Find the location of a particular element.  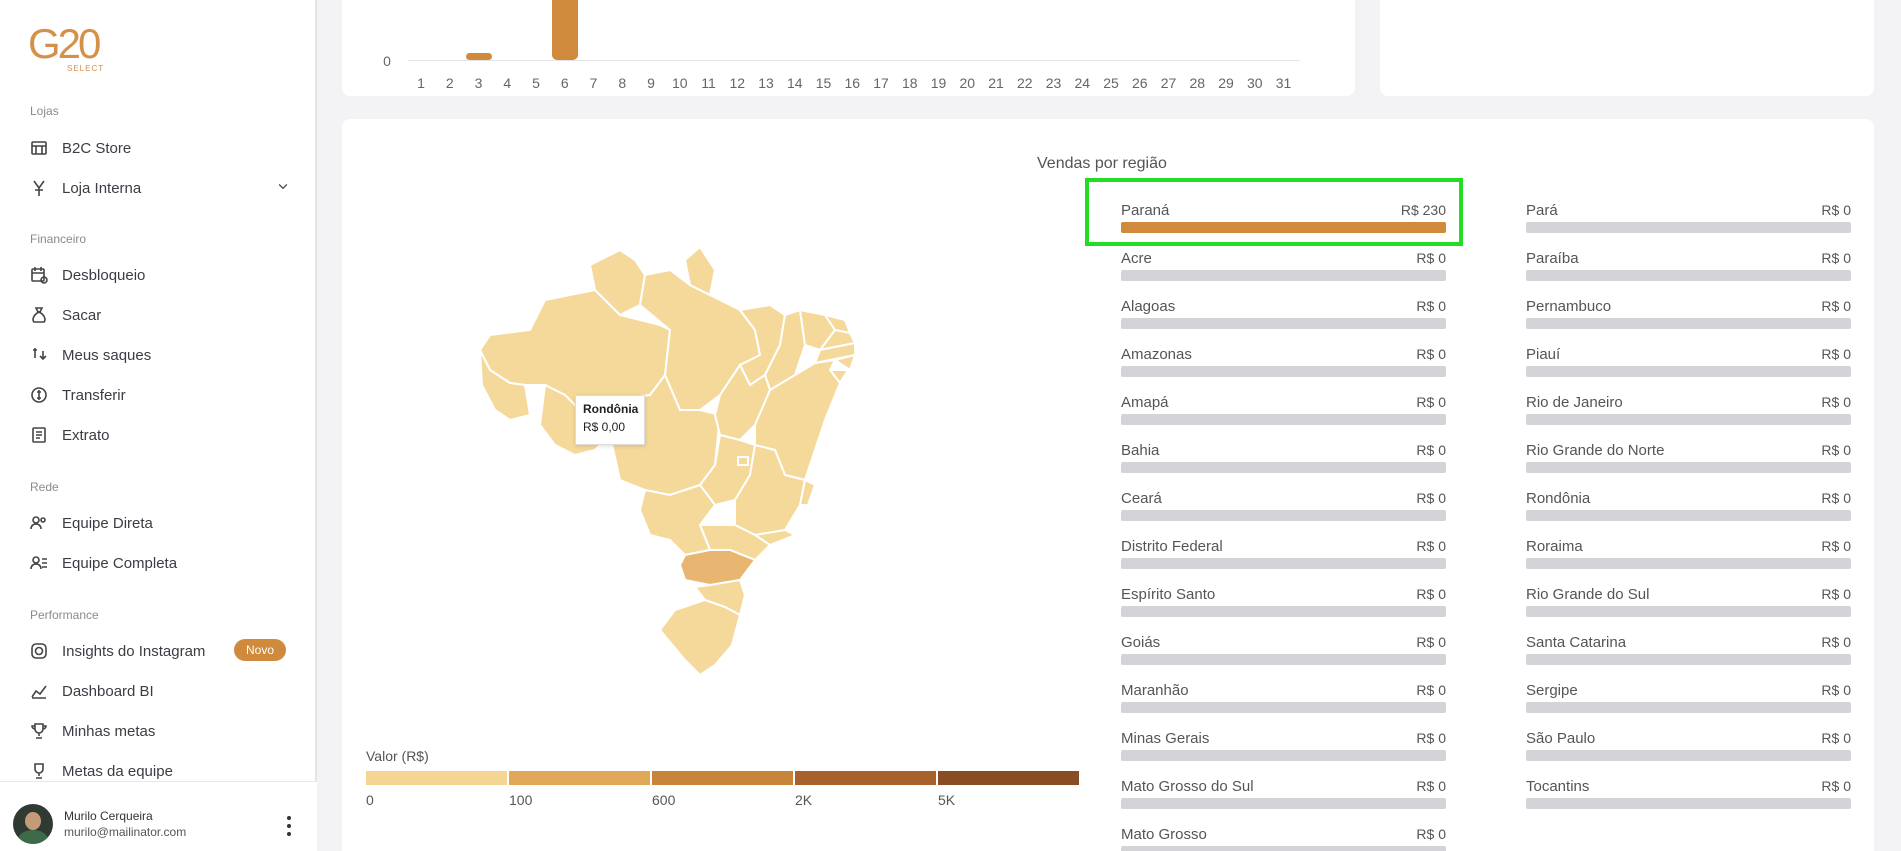

new-badge: Novo is located at coordinates (260, 650).